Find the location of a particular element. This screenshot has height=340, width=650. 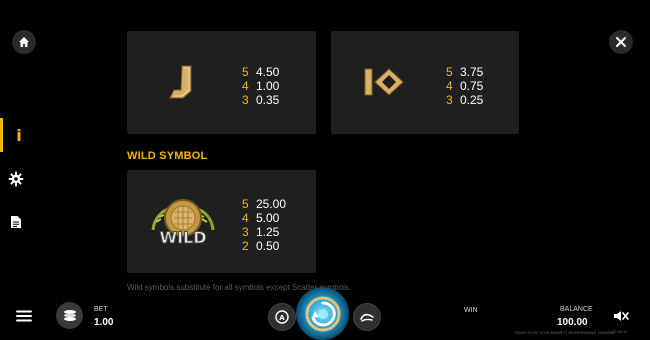

paytable-card-10: 5 3.75 4 0.75 3 0.25 is located at coordinates (425, 82).